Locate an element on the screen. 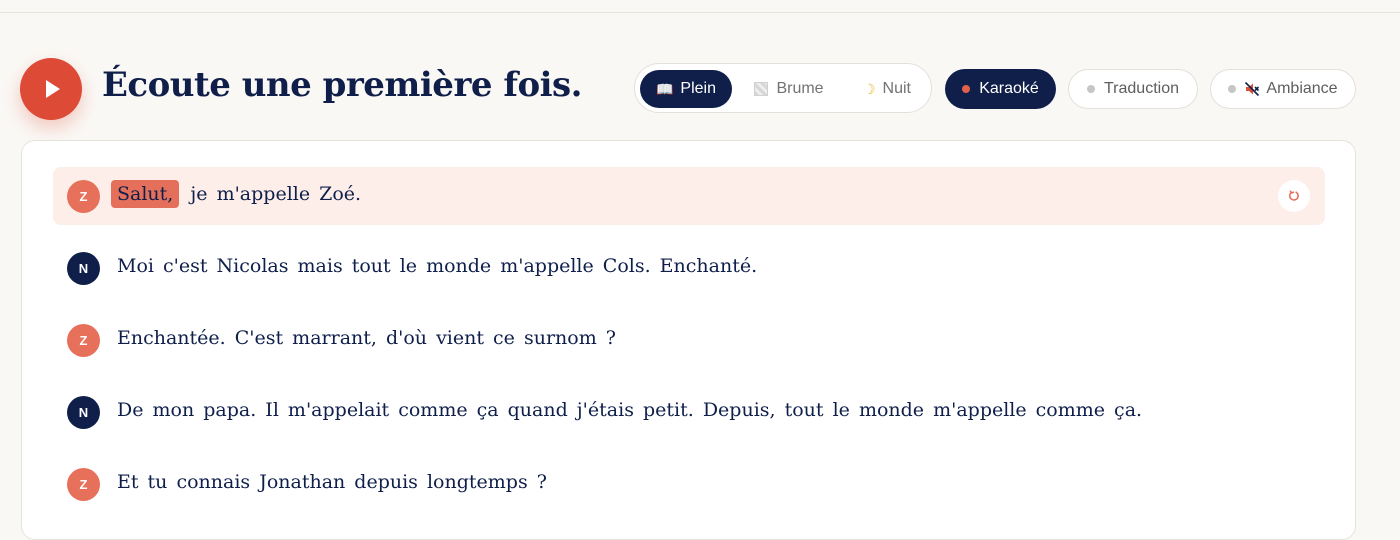 Image resolution: width=1400 pixels, height=540 pixels. ambiance-toggle: Ambiance is located at coordinates (1283, 89).